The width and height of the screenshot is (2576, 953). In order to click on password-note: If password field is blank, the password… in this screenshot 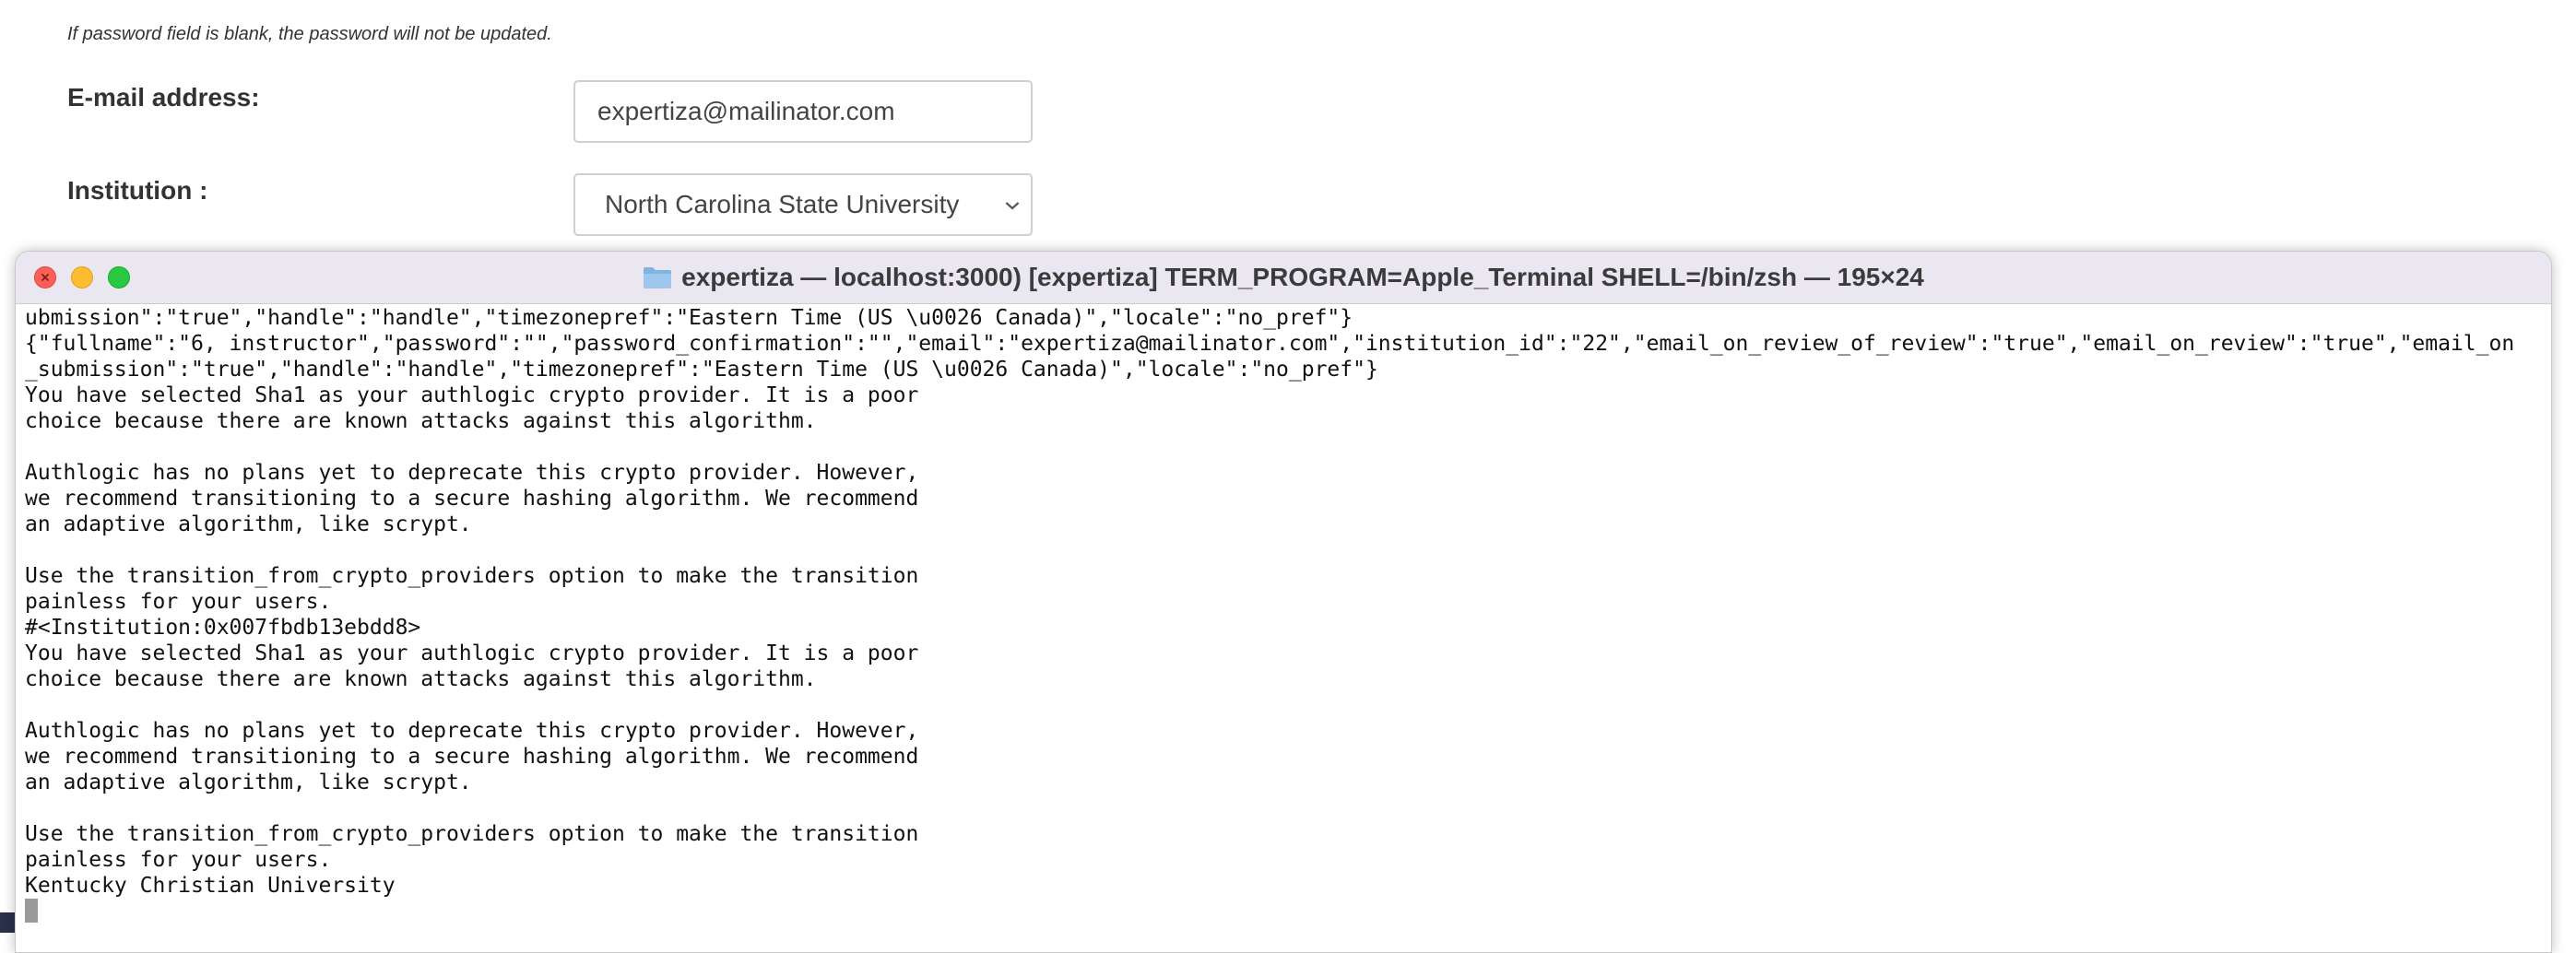, I will do `click(309, 34)`.